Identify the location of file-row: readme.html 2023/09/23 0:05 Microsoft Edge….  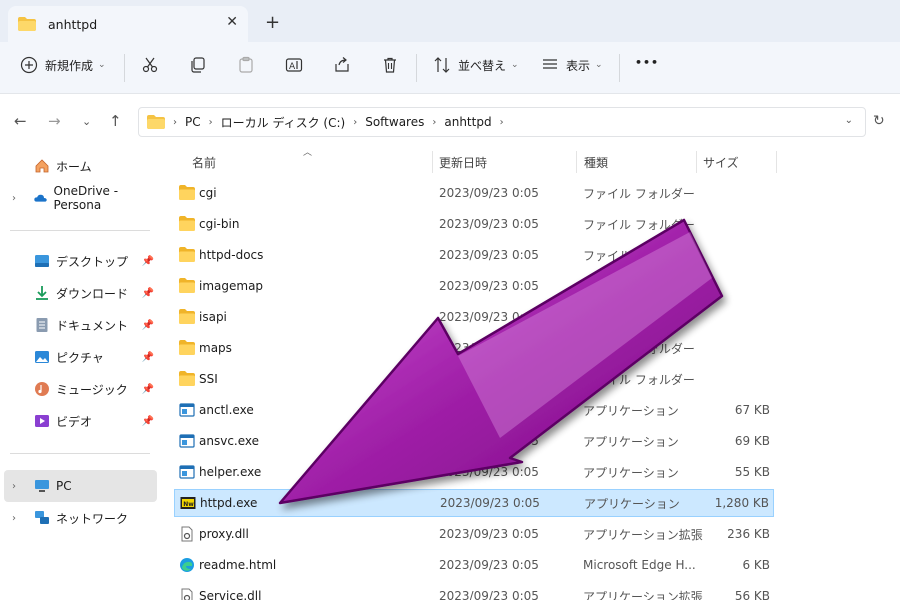
(474, 565).